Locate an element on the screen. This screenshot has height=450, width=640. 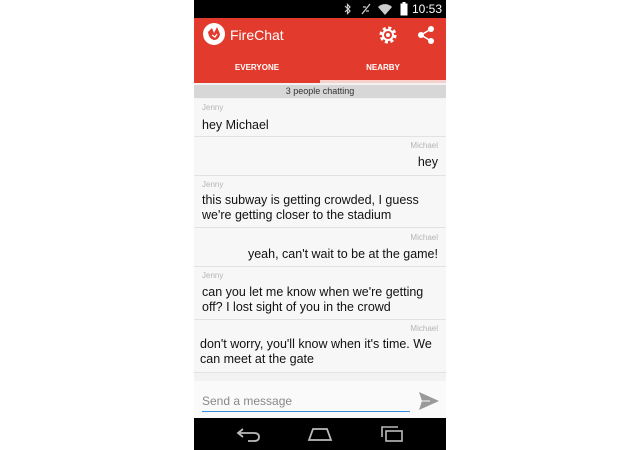
message-composer is located at coordinates (320, 399).